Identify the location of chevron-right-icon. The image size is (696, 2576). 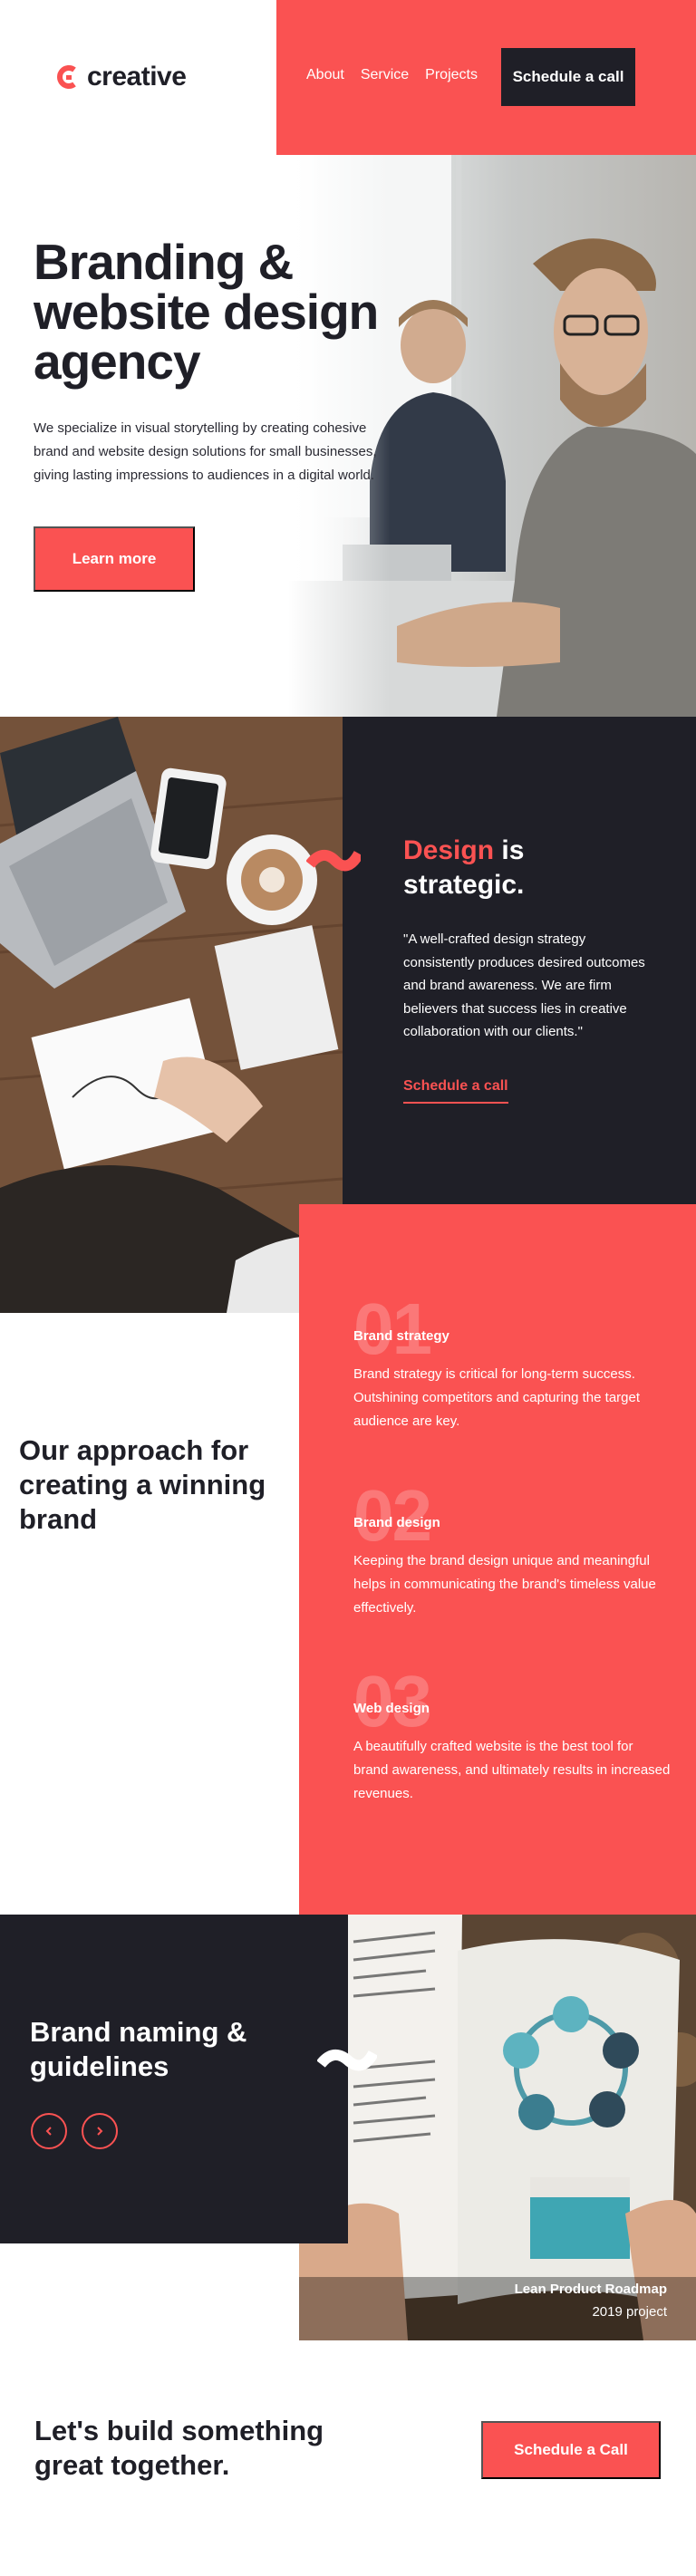
(100, 2131).